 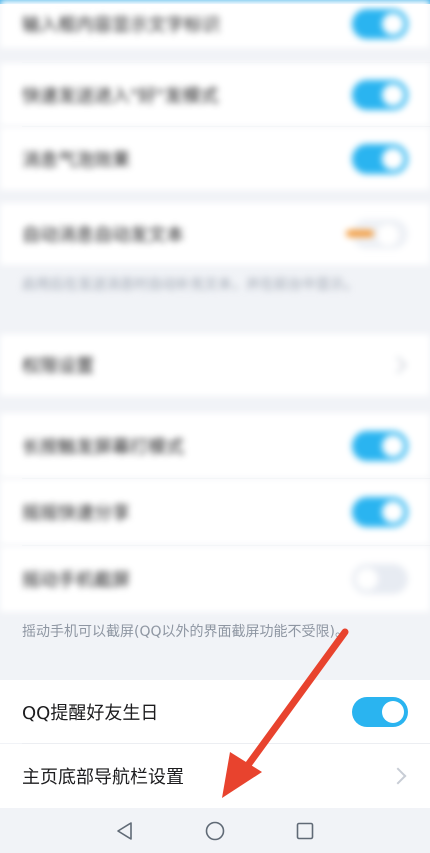 I want to click on setting-row-5: 权限设置, so click(x=215, y=365).